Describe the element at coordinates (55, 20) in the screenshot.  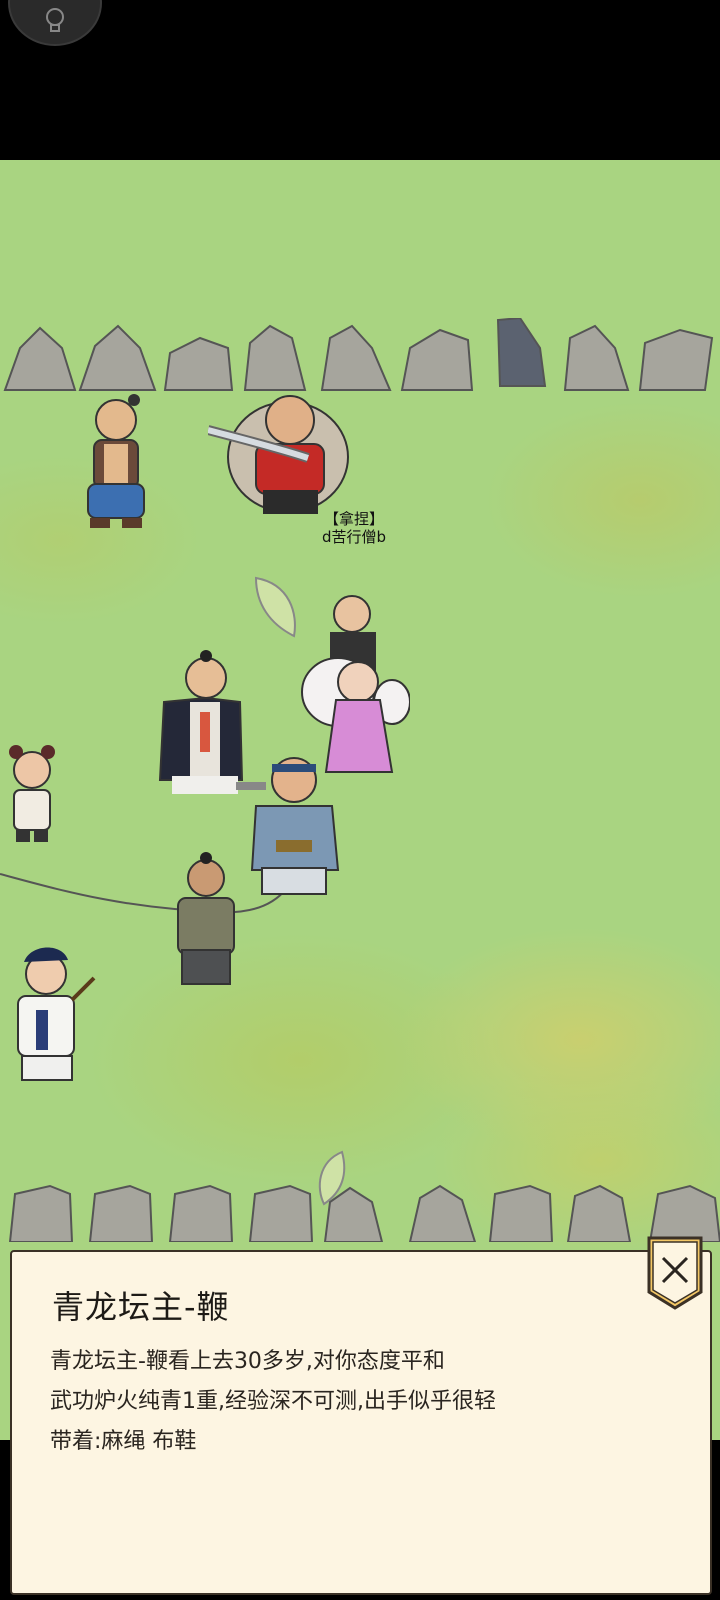
I see `bulb-icon` at that location.